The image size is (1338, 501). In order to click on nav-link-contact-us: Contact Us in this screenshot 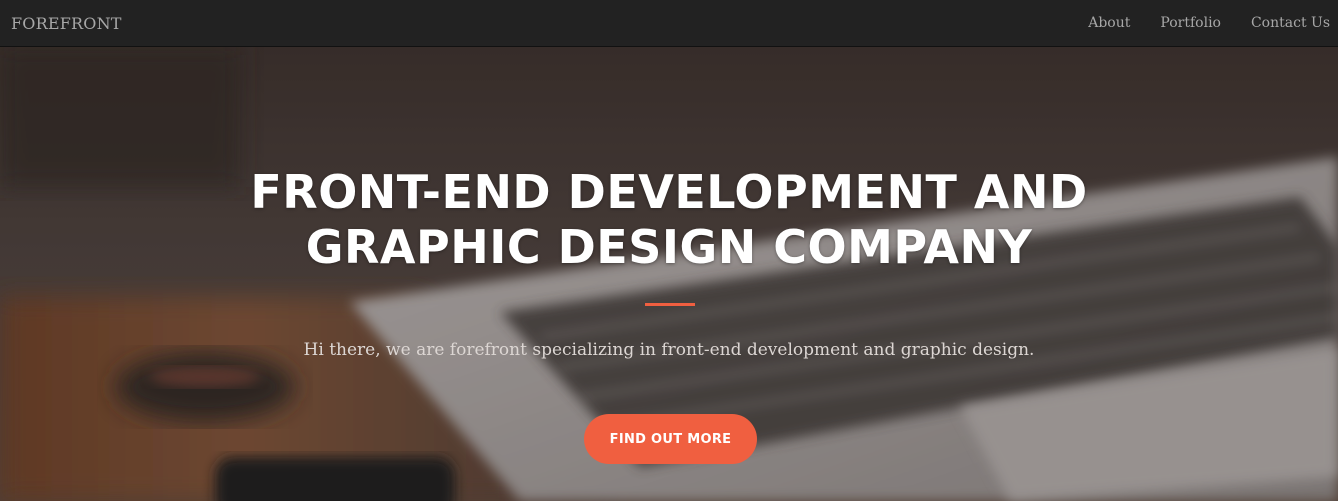, I will do `click(1290, 23)`.